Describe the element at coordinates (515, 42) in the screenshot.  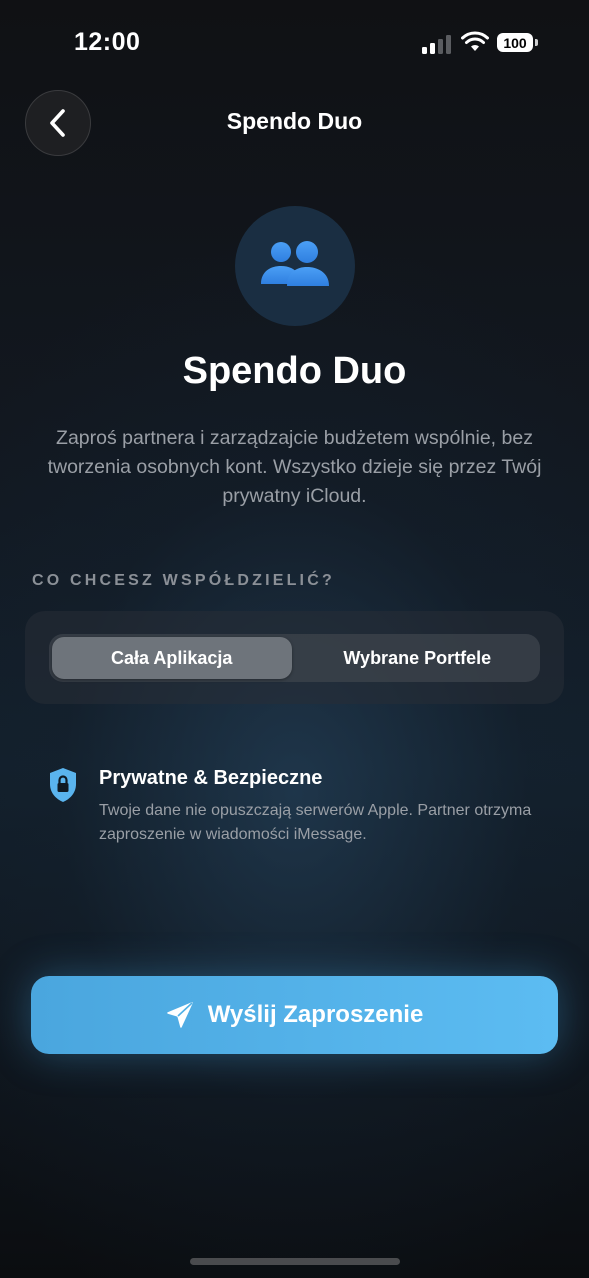
I see `battery-level: 100` at that location.